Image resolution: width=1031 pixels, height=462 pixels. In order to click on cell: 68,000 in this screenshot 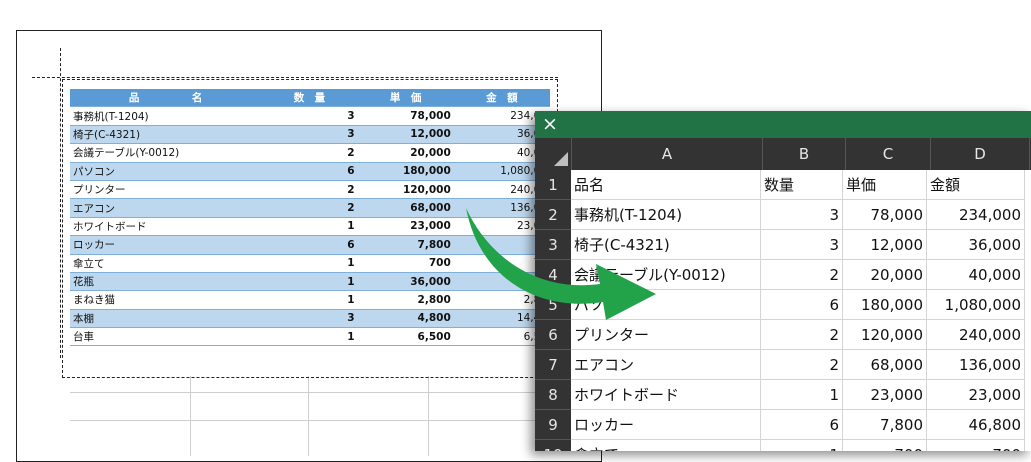, I will do `click(885, 365)`.